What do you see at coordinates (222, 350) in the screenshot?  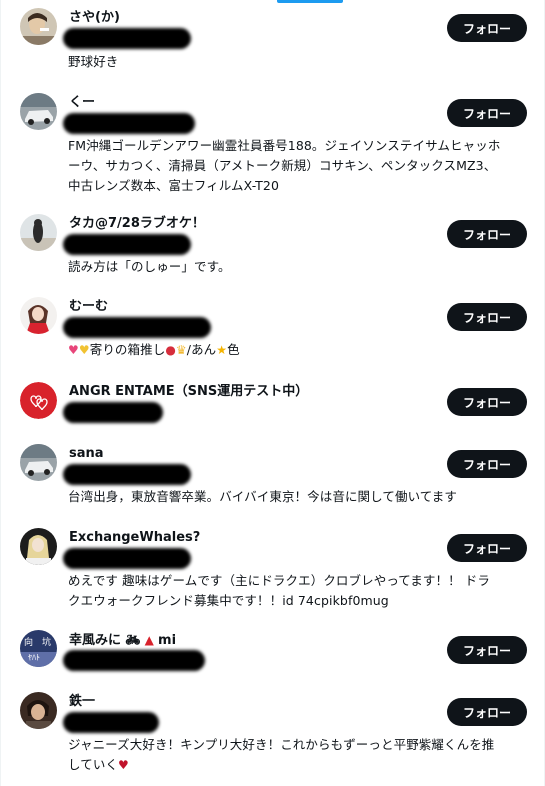 I see `star-icon: ★` at bounding box center [222, 350].